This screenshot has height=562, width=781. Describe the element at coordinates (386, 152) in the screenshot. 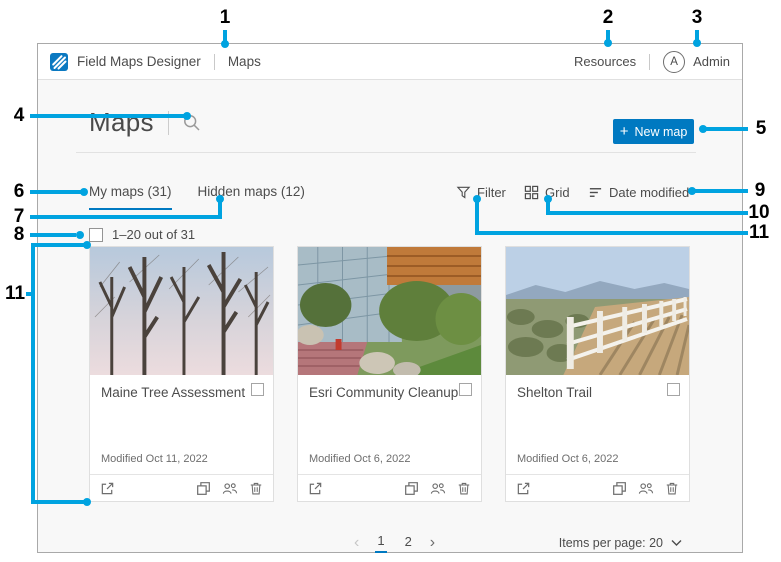

I see `section-divider` at that location.